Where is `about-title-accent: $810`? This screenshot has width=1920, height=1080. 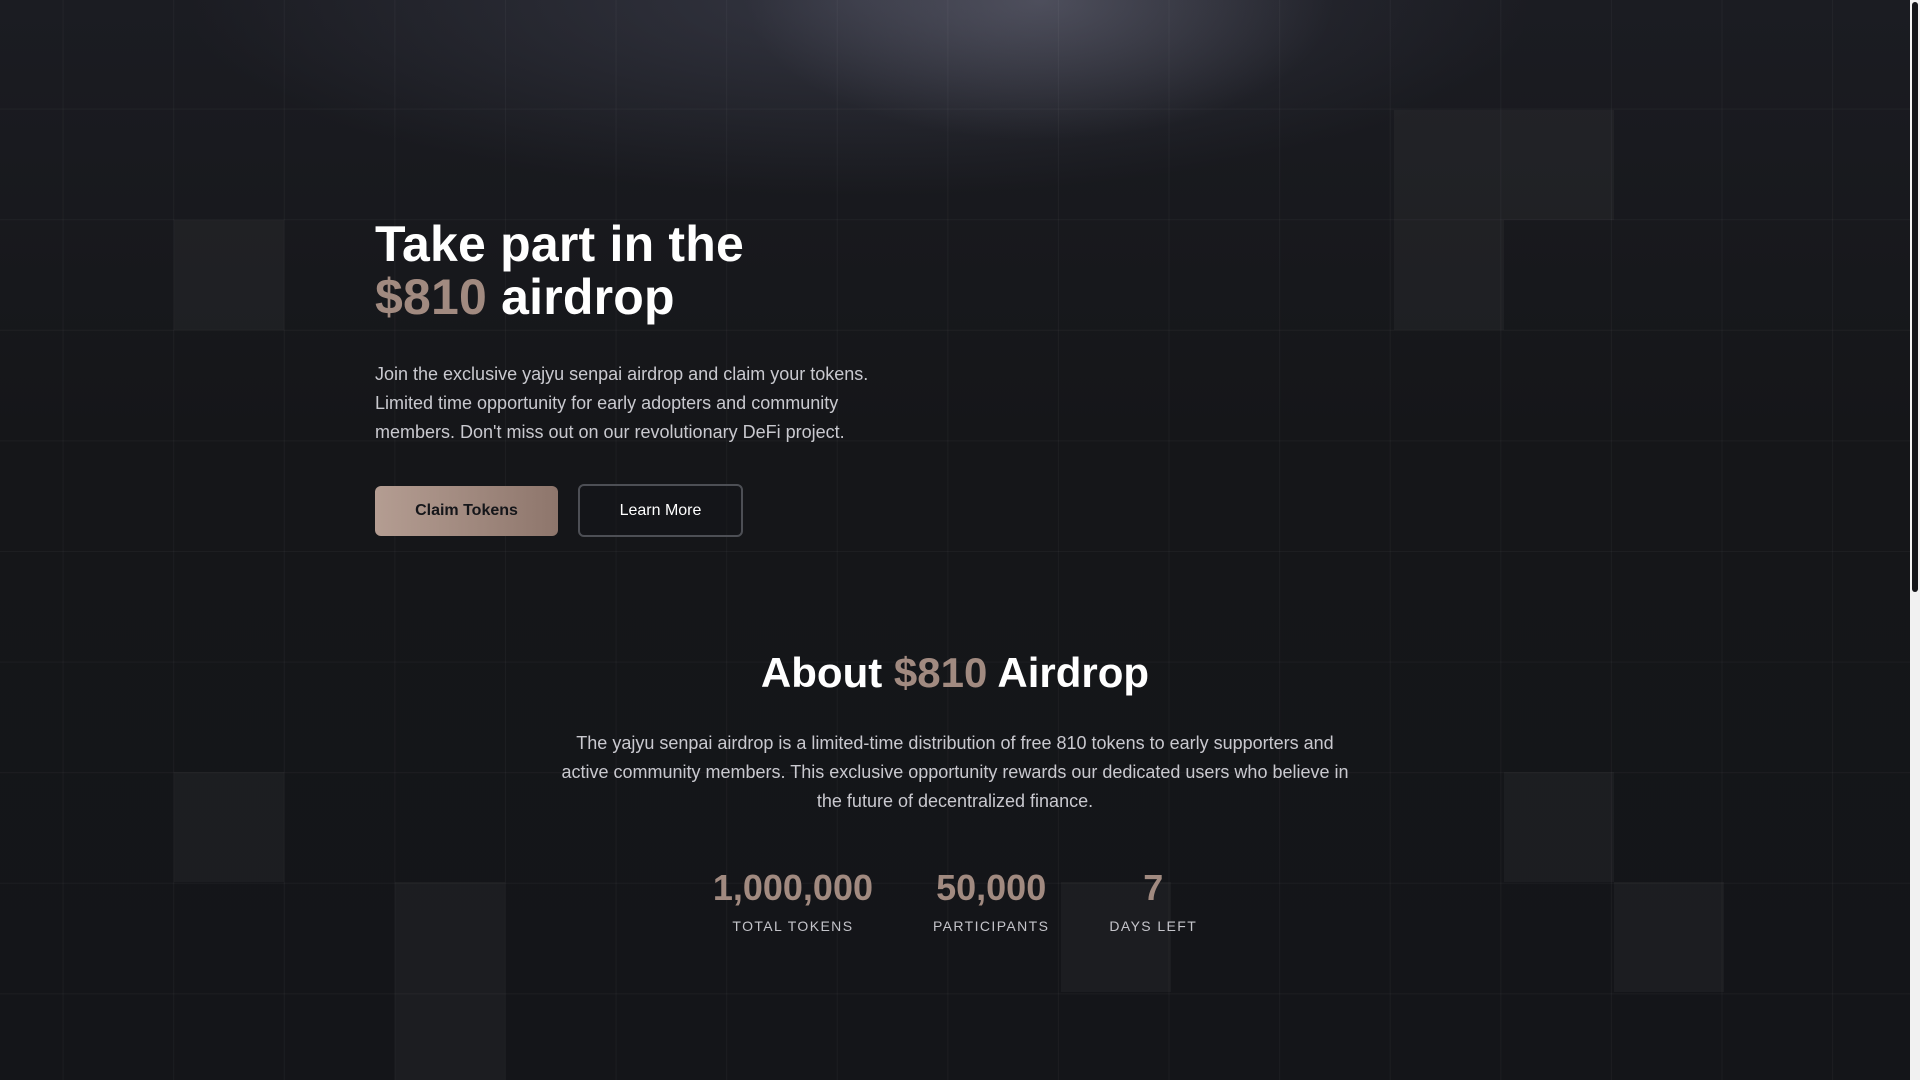 about-title-accent: $810 is located at coordinates (940, 672).